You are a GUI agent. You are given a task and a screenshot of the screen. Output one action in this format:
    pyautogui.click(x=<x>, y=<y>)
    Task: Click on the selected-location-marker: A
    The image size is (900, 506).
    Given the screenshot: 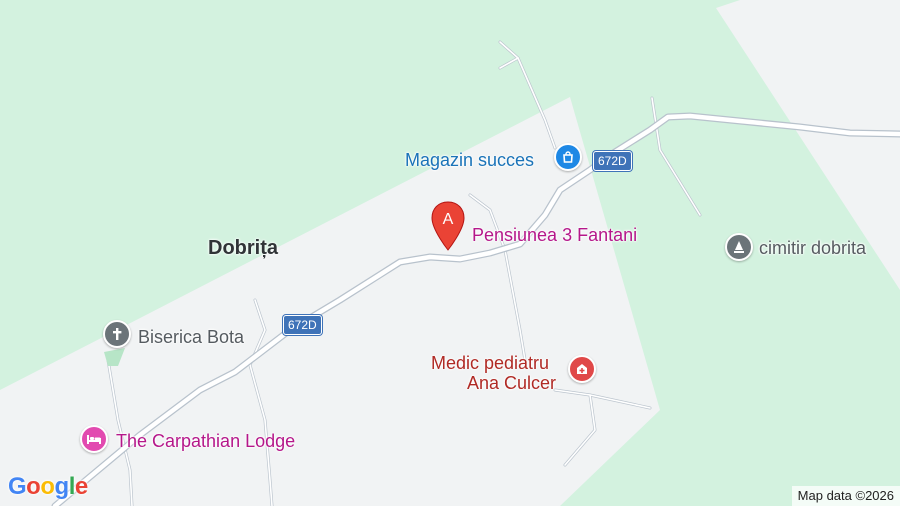 What is the action you would take?
    pyautogui.click(x=448, y=227)
    